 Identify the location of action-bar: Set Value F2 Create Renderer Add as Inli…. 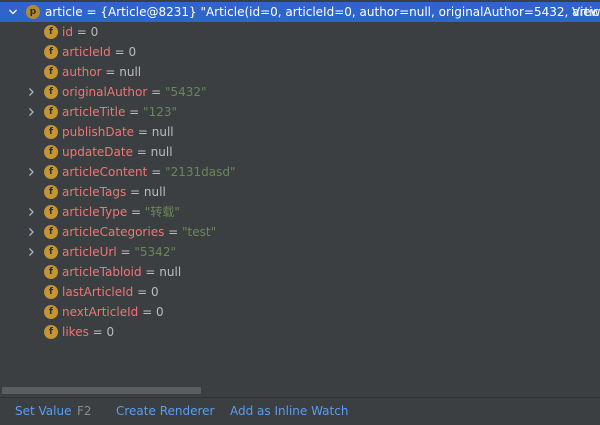
(300, 411).